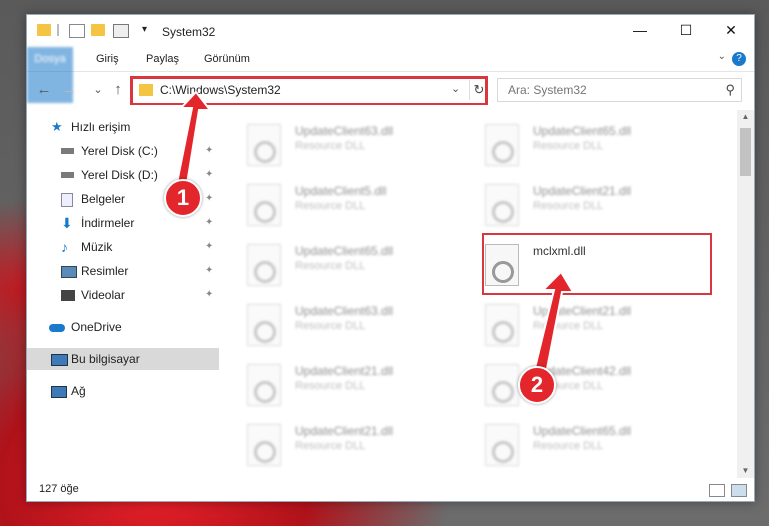 The height and width of the screenshot is (526, 769). What do you see at coordinates (597, 264) in the screenshot?
I see `file-highlight` at bounding box center [597, 264].